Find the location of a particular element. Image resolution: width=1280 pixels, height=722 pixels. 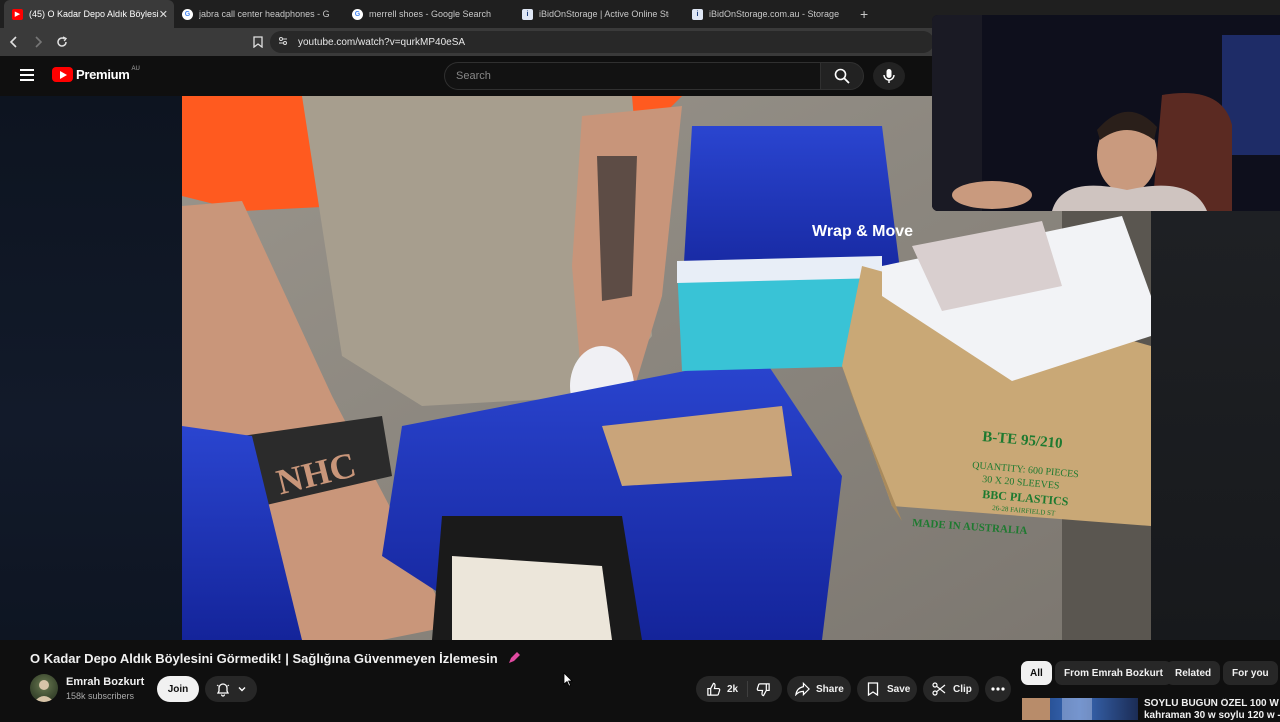

more-horizontal-icon is located at coordinates (998, 689).